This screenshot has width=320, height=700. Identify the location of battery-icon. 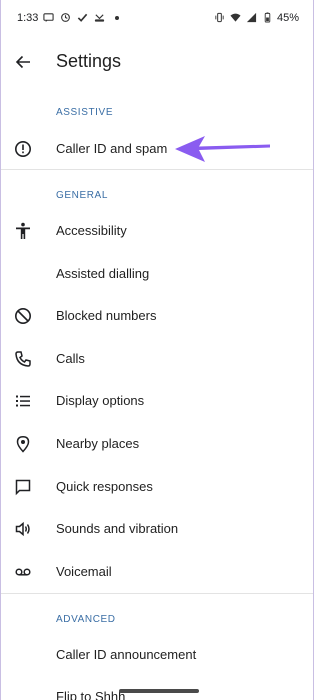
(267, 17).